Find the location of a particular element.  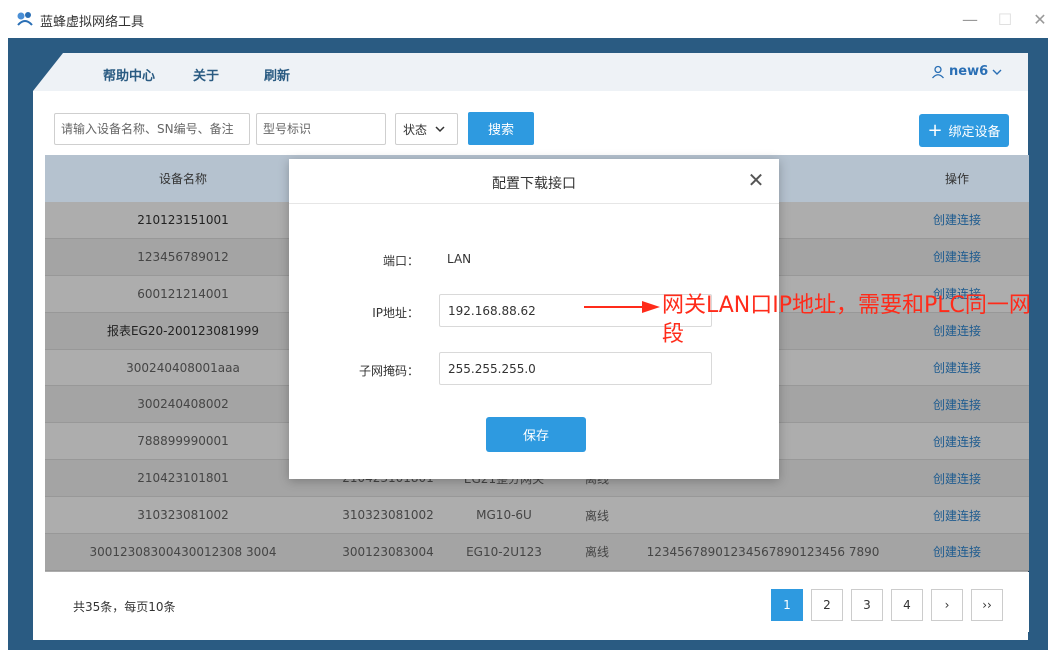

dialog-title: 配置下载接口 is located at coordinates (534, 184).